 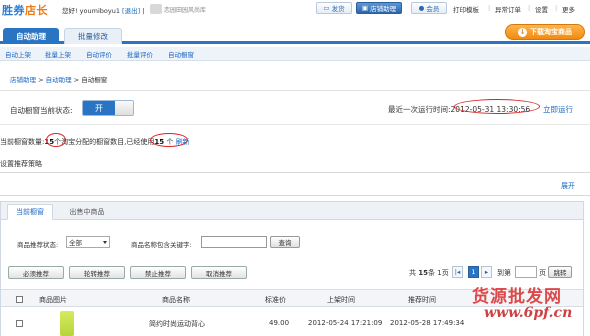 I want to click on rotate-recommend-button: 轮转推荐, so click(x=97, y=272).